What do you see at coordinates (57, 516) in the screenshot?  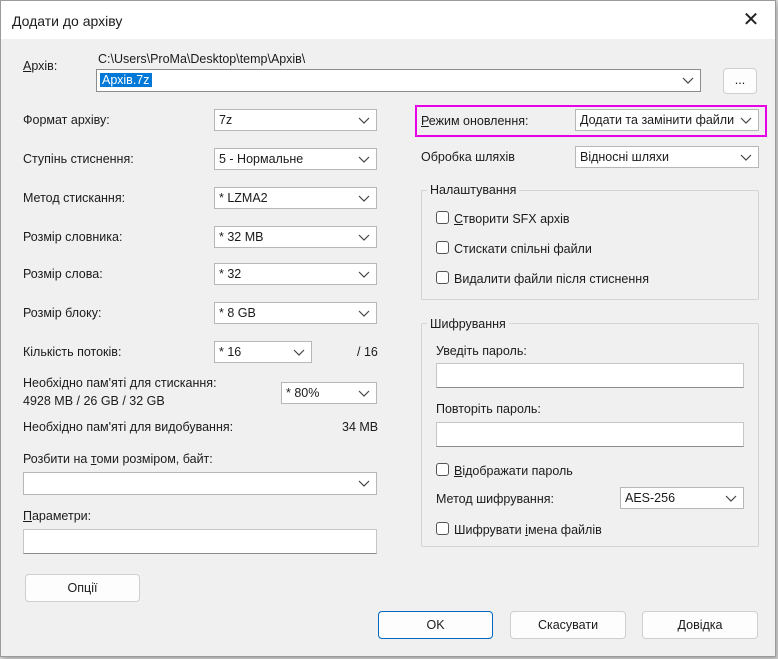 I see `parameters-label: Параметри:` at bounding box center [57, 516].